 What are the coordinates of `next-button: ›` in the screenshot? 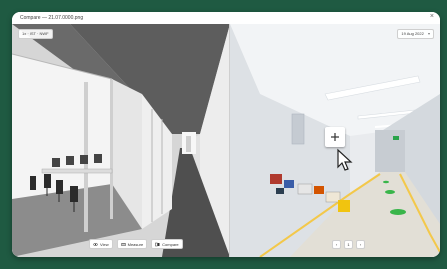 It's located at (360, 244).